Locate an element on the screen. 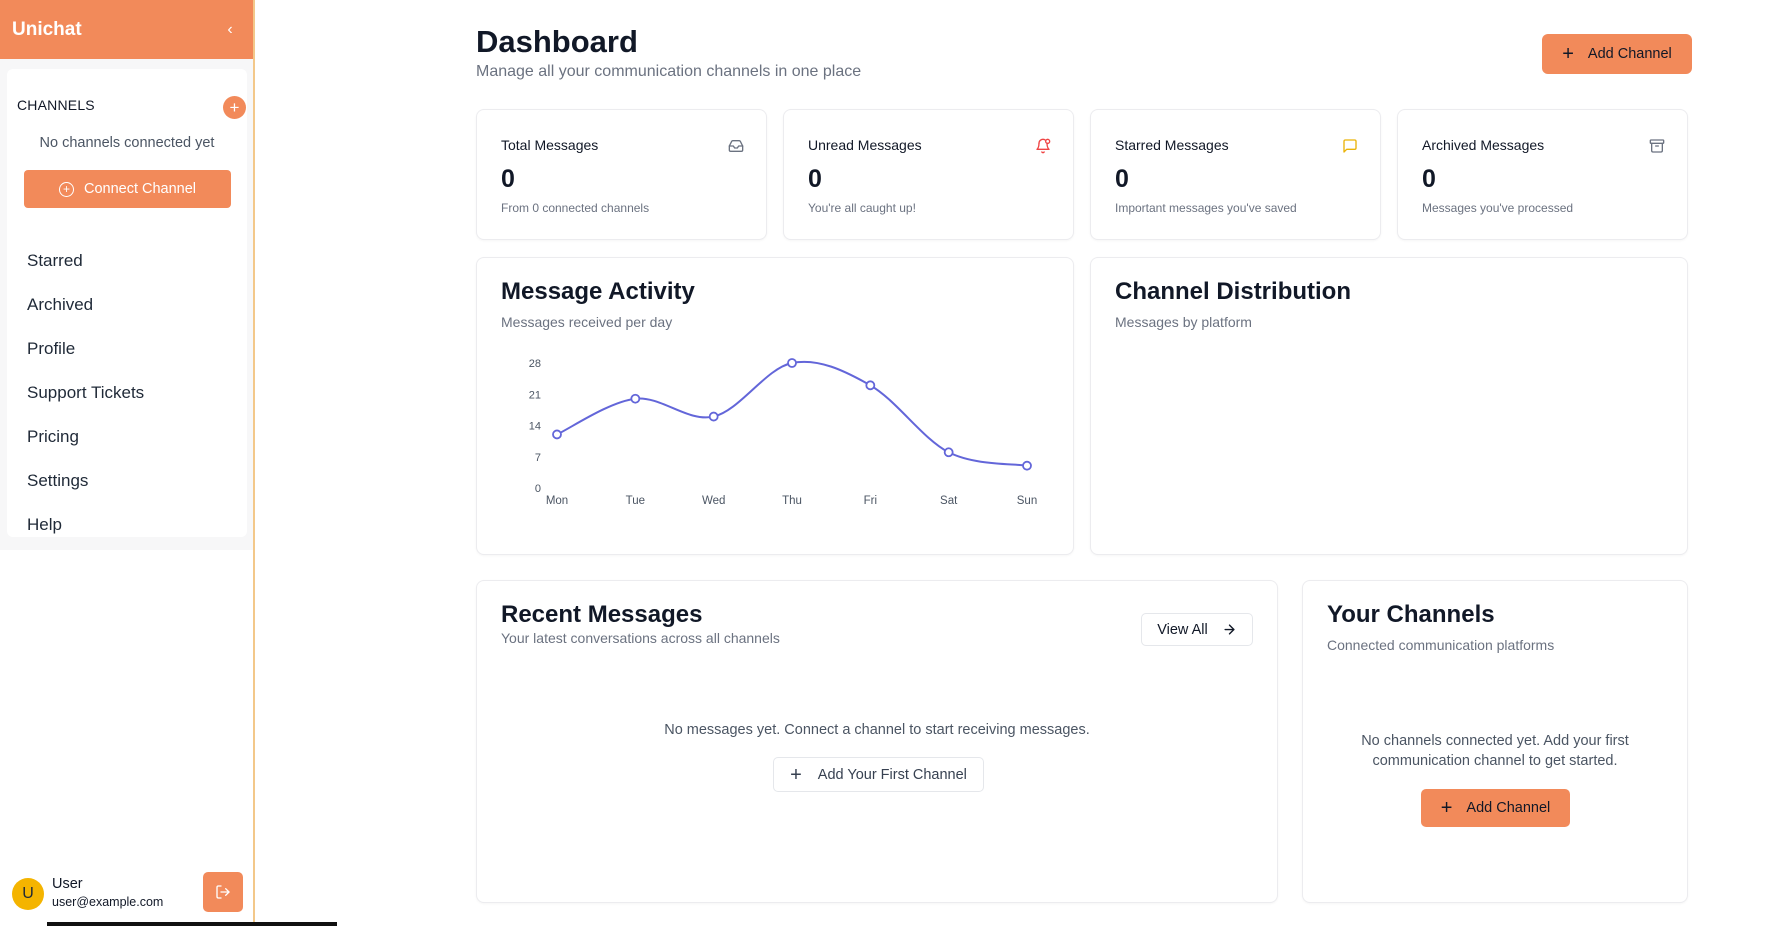 The height and width of the screenshot is (926, 1766). add-first-channel-label: Add Your First Channel is located at coordinates (892, 774).